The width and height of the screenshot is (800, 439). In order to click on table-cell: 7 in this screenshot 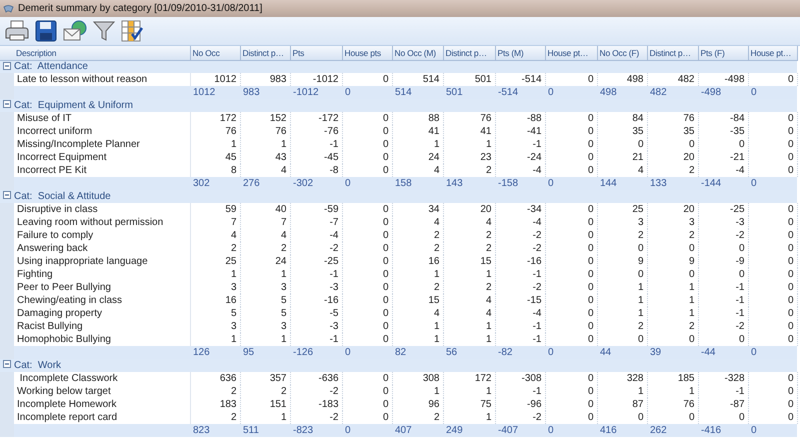, I will do `click(215, 222)`.